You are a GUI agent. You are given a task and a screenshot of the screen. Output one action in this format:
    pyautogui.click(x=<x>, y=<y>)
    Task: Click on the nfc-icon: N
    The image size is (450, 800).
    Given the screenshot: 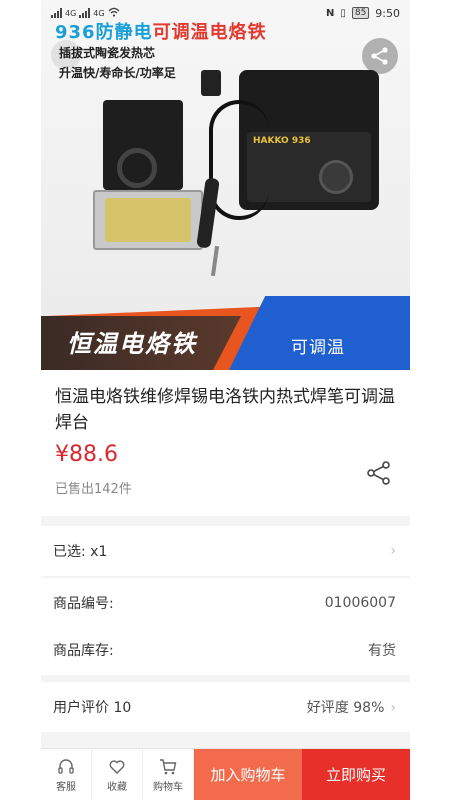 What is the action you would take?
    pyautogui.click(x=330, y=13)
    